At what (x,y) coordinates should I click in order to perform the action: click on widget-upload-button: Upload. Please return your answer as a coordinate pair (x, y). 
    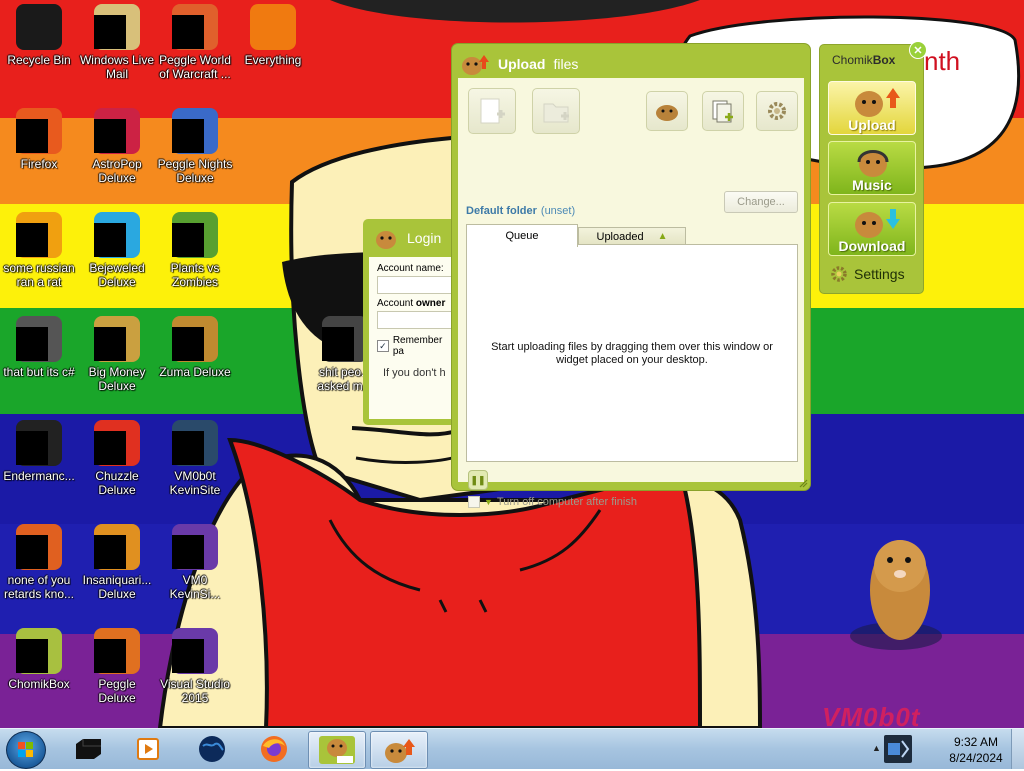
    Looking at the image, I should click on (872, 108).